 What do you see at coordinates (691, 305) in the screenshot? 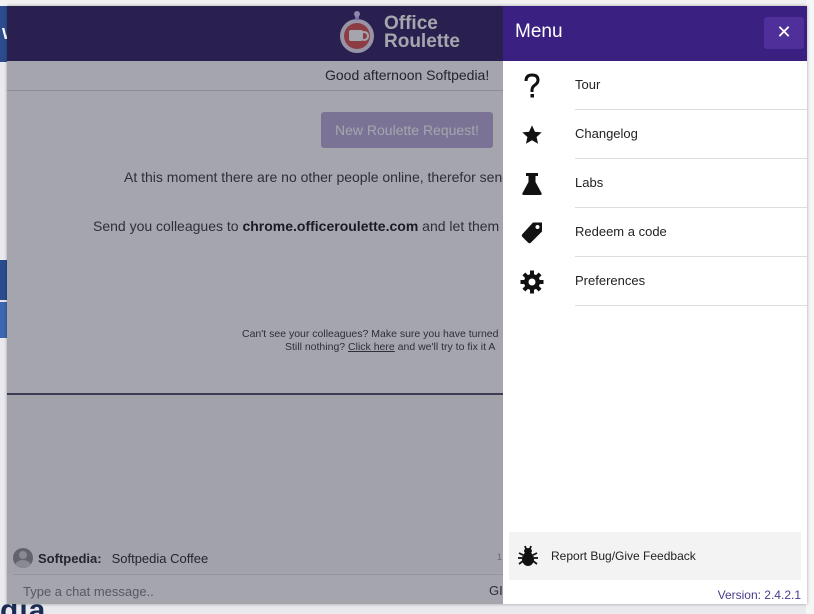
I see `menu-divider` at bounding box center [691, 305].